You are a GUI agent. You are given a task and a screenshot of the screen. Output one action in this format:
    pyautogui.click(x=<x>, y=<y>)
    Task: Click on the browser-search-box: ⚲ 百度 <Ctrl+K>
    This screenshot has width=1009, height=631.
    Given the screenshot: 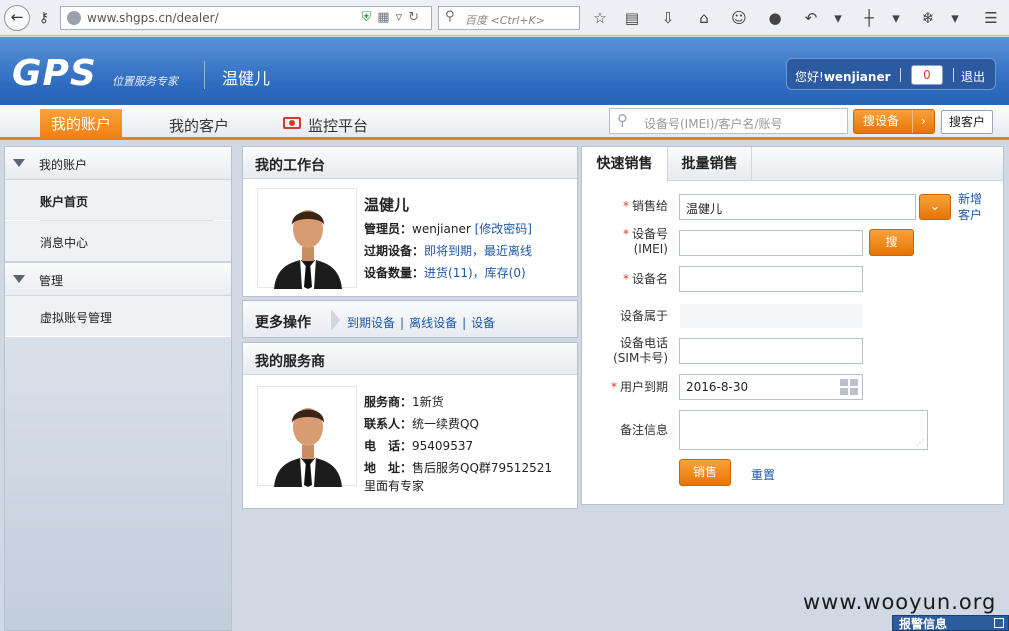 What is the action you would take?
    pyautogui.click(x=509, y=18)
    